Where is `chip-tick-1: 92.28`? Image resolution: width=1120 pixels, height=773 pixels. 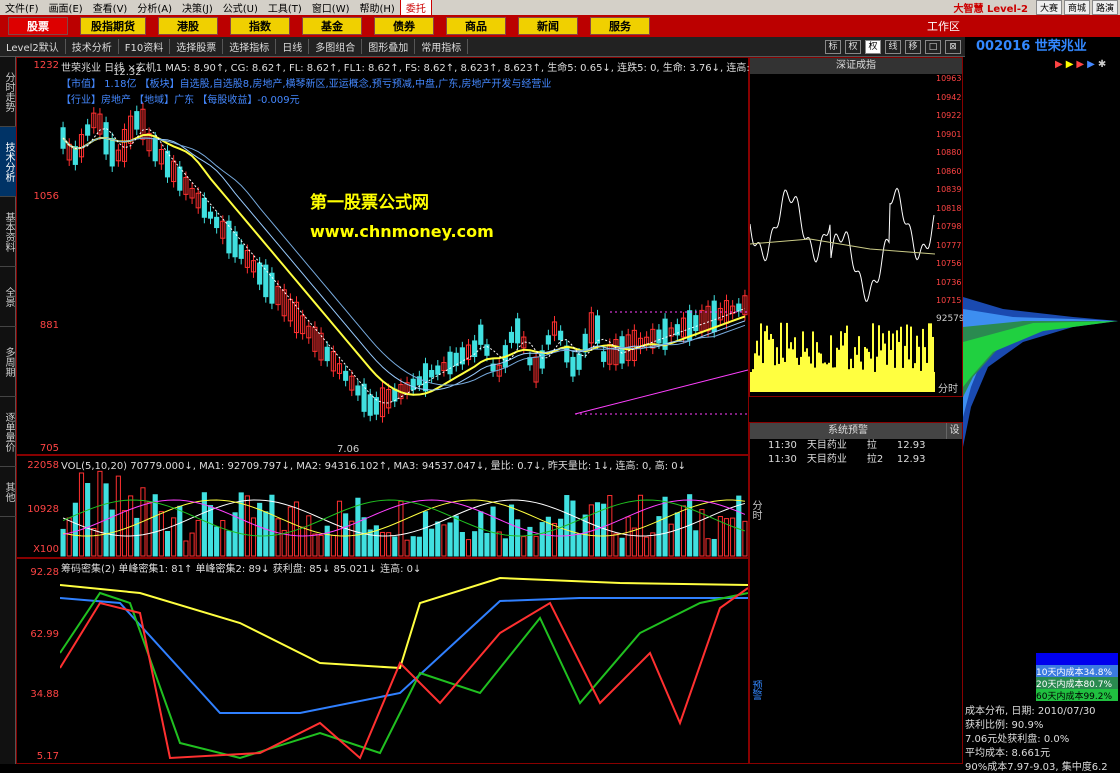
chip-tick-1: 92.28 is located at coordinates (44, 572).